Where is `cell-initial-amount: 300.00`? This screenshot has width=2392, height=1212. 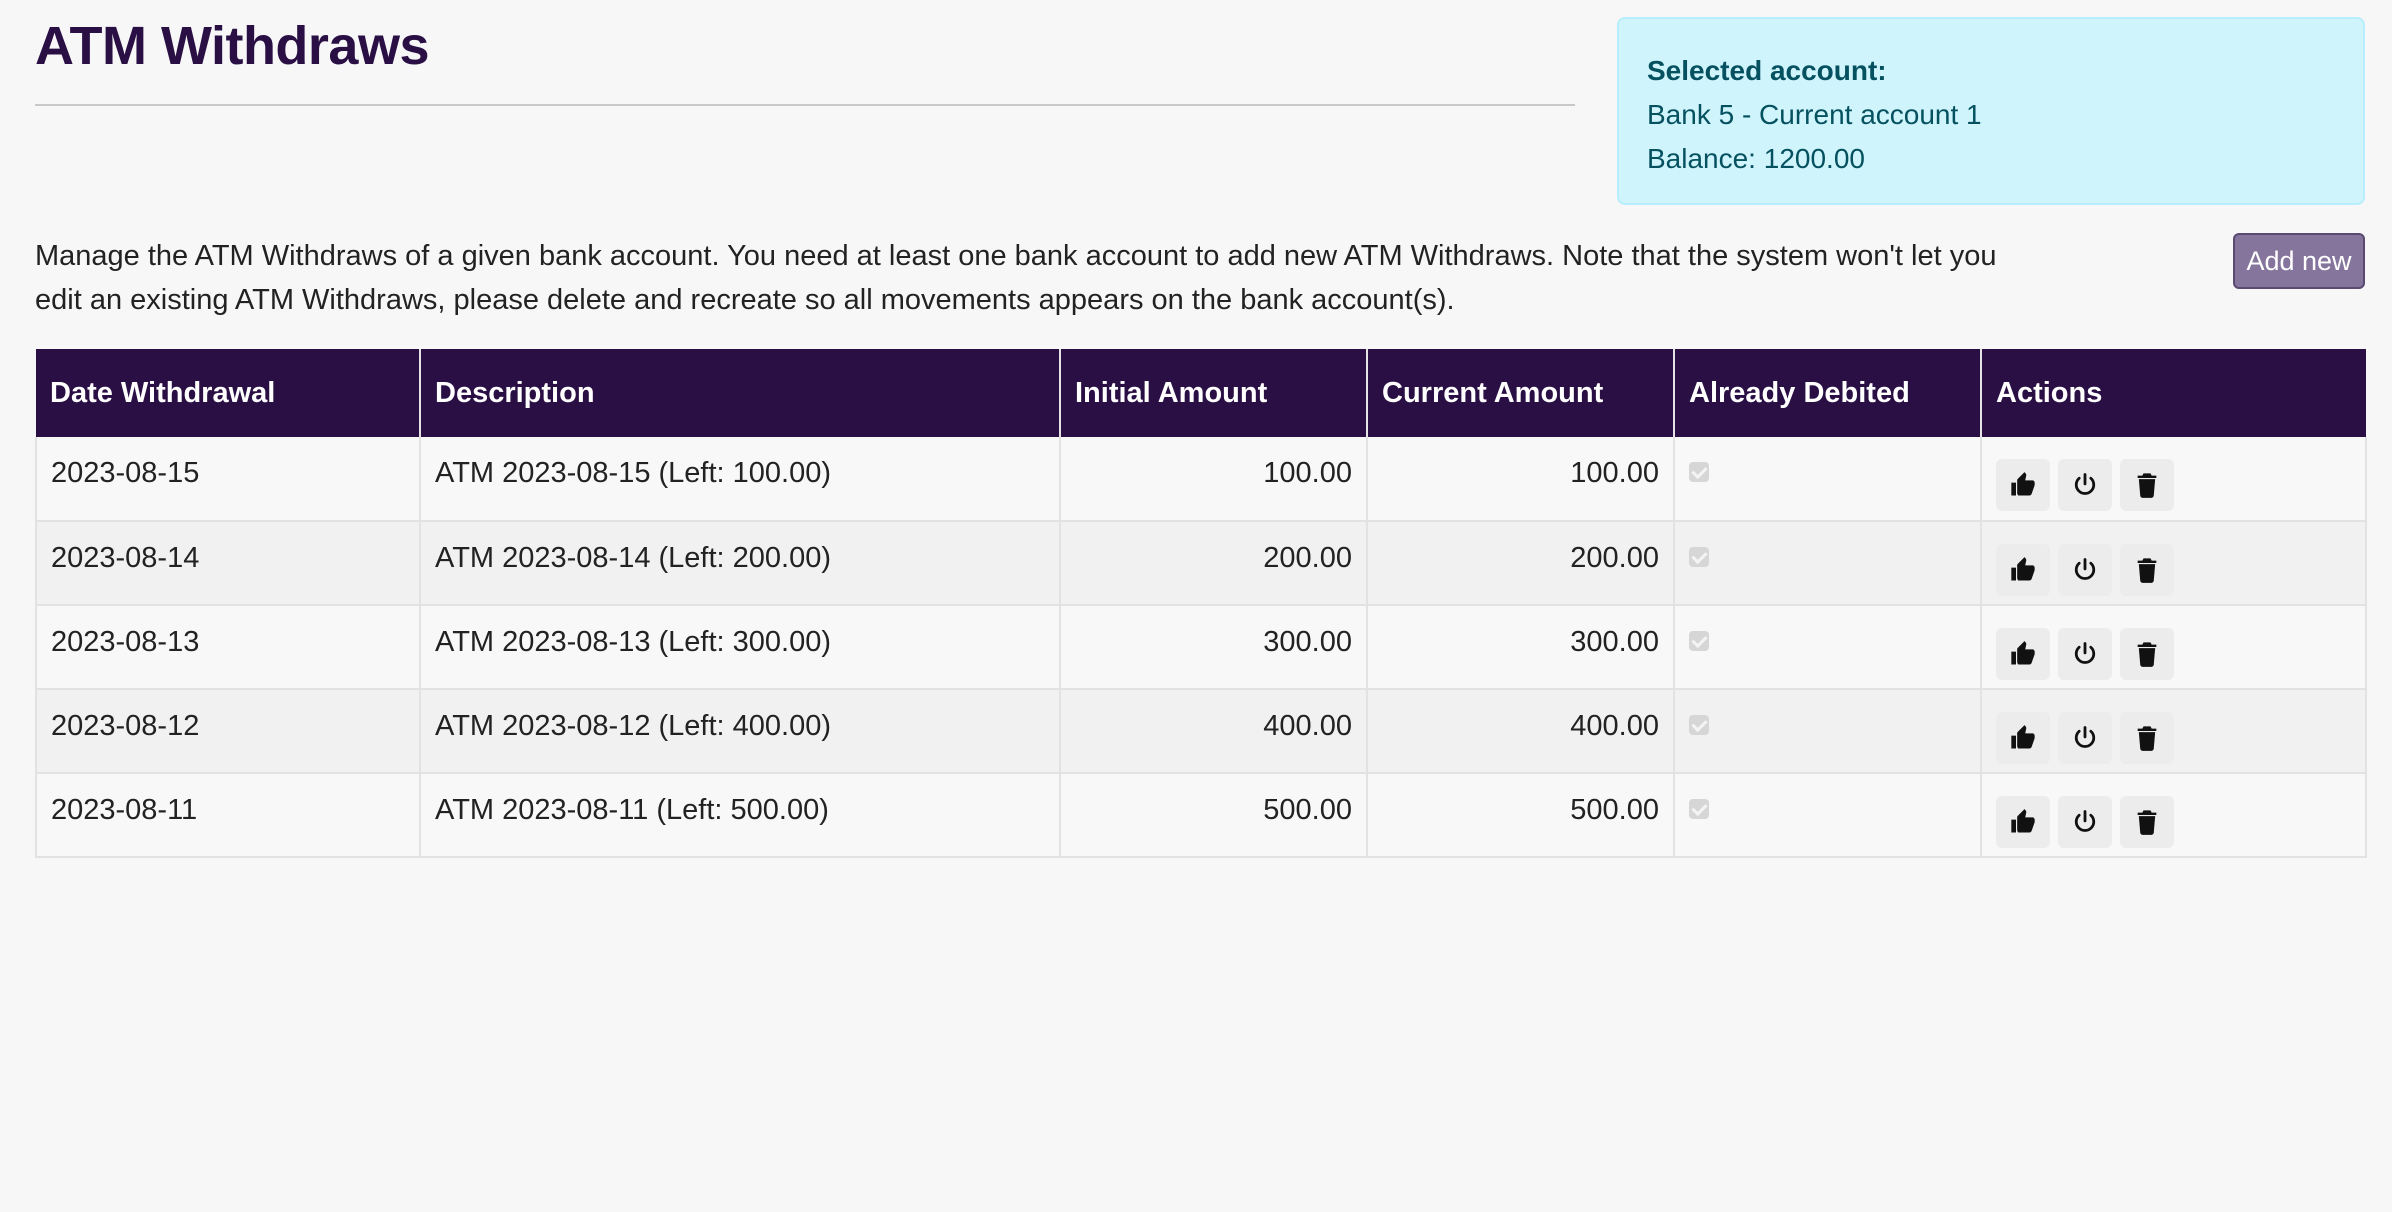
cell-initial-amount: 300.00 is located at coordinates (1213, 647).